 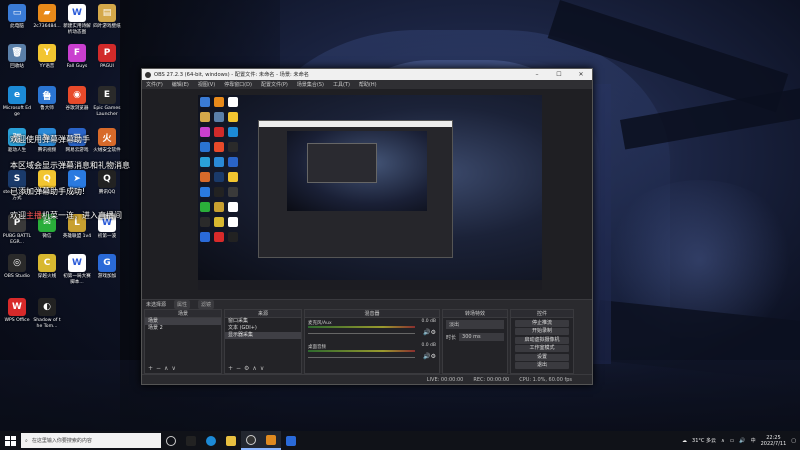 I want to click on desktop-icon: ◉ 谷歌浏览器, so click(x=77, y=99).